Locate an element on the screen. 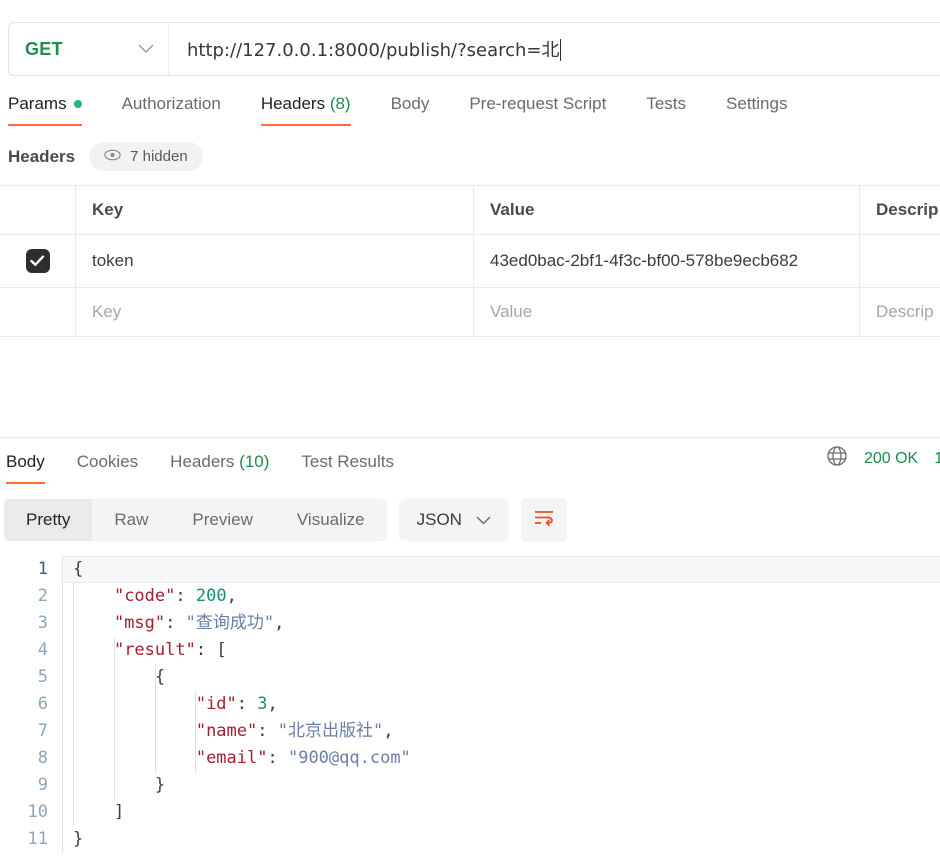 The image size is (940, 868). response-tab-cookies-label: Cookies is located at coordinates (107, 461).